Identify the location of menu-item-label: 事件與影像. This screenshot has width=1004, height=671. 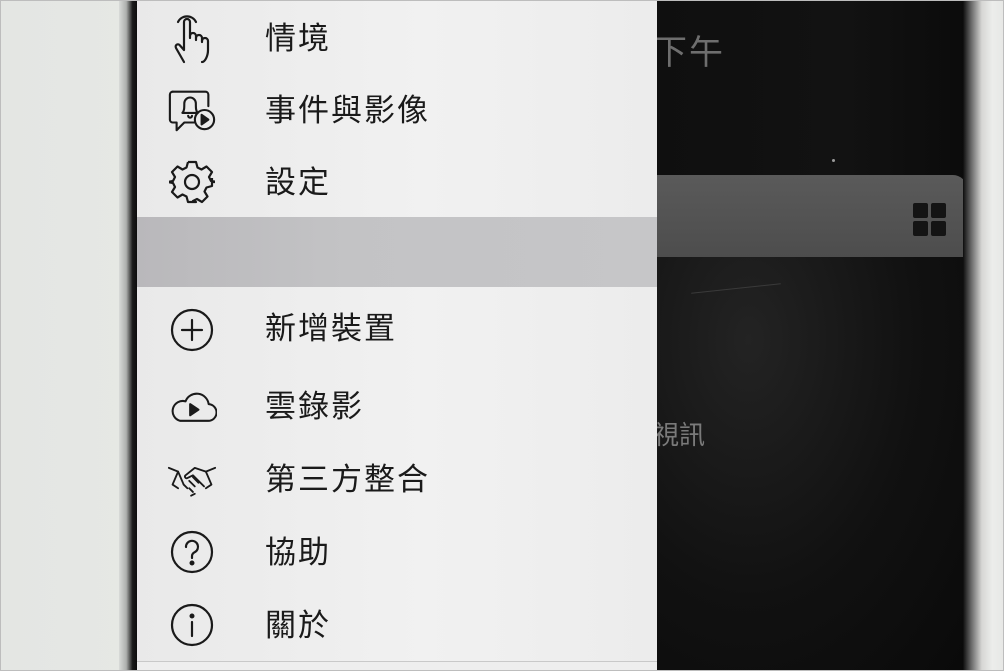
(347, 111).